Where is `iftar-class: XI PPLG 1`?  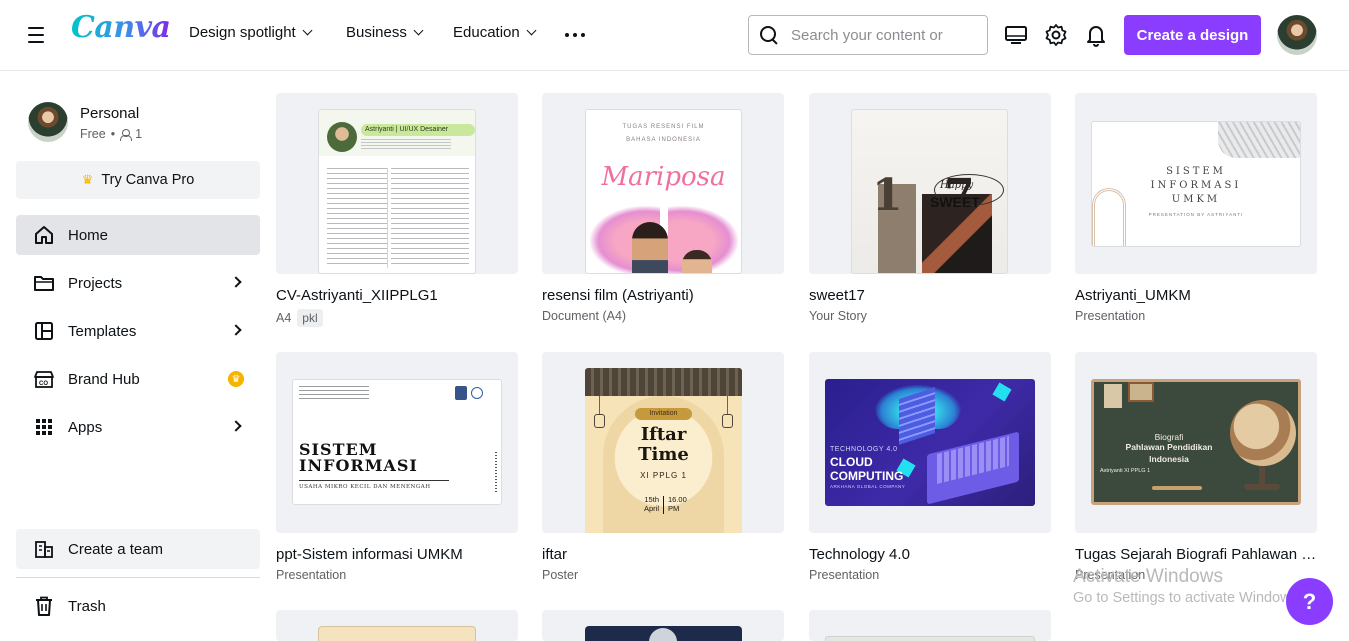 iftar-class: XI PPLG 1 is located at coordinates (663, 475).